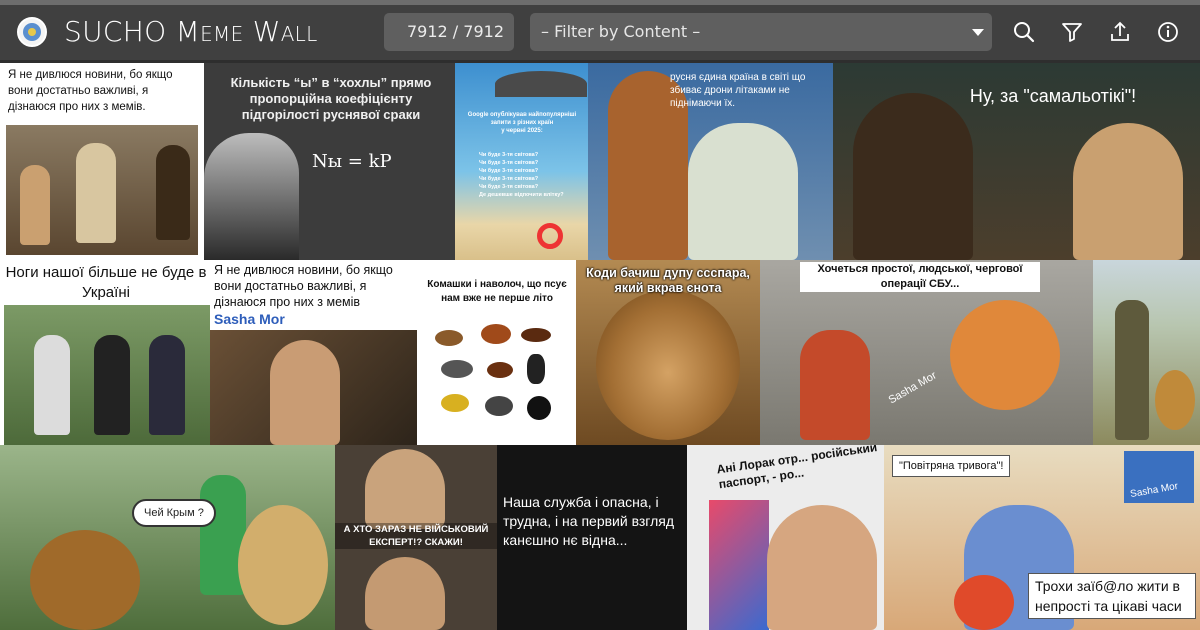  I want to click on logo-sun, so click(32, 32).